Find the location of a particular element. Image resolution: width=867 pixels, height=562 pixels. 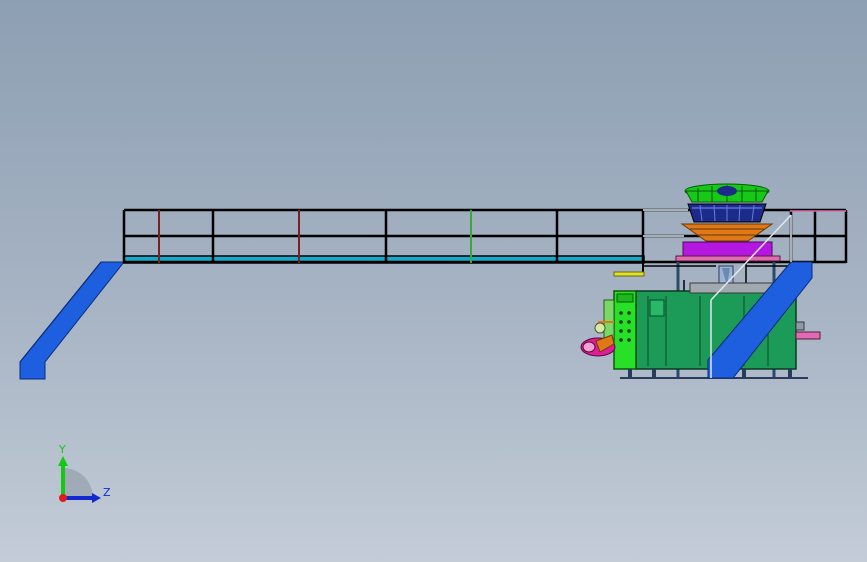

left-stair is located at coordinates (72, 320).